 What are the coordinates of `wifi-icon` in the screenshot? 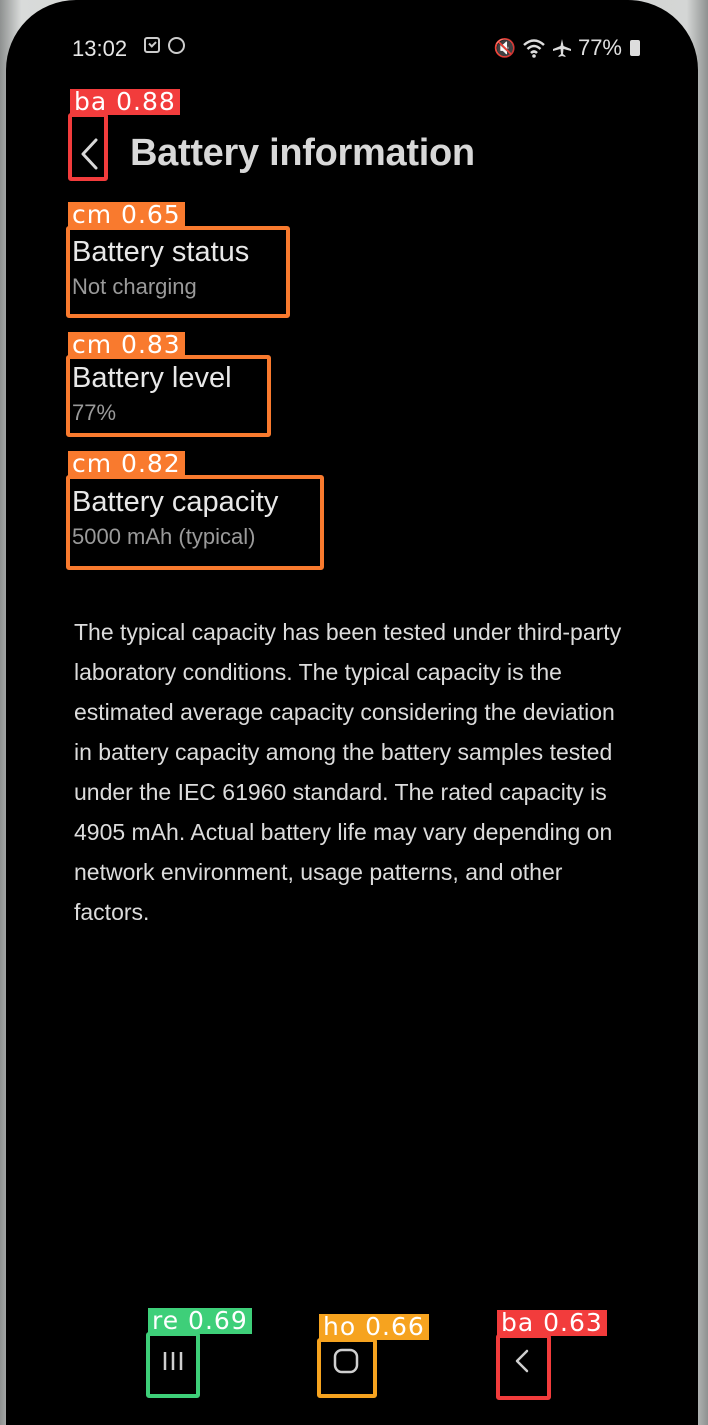 It's located at (534, 48).